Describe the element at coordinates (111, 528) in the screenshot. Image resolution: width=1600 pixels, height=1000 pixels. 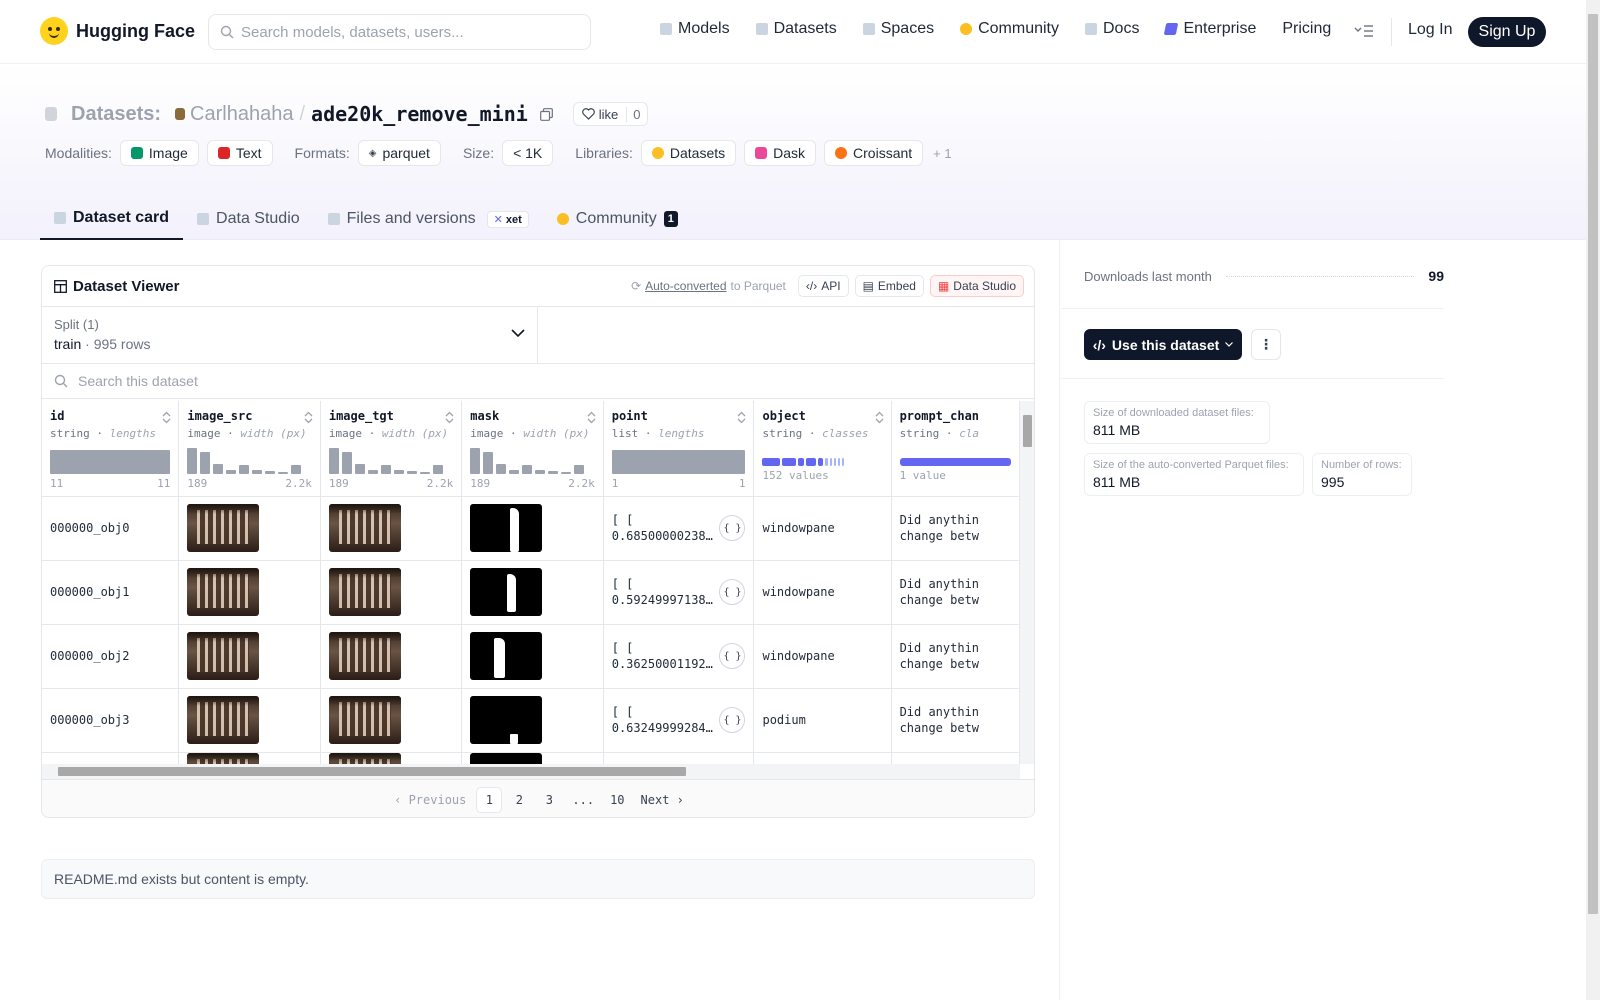
I see `cell-id: 000000_obj0` at that location.